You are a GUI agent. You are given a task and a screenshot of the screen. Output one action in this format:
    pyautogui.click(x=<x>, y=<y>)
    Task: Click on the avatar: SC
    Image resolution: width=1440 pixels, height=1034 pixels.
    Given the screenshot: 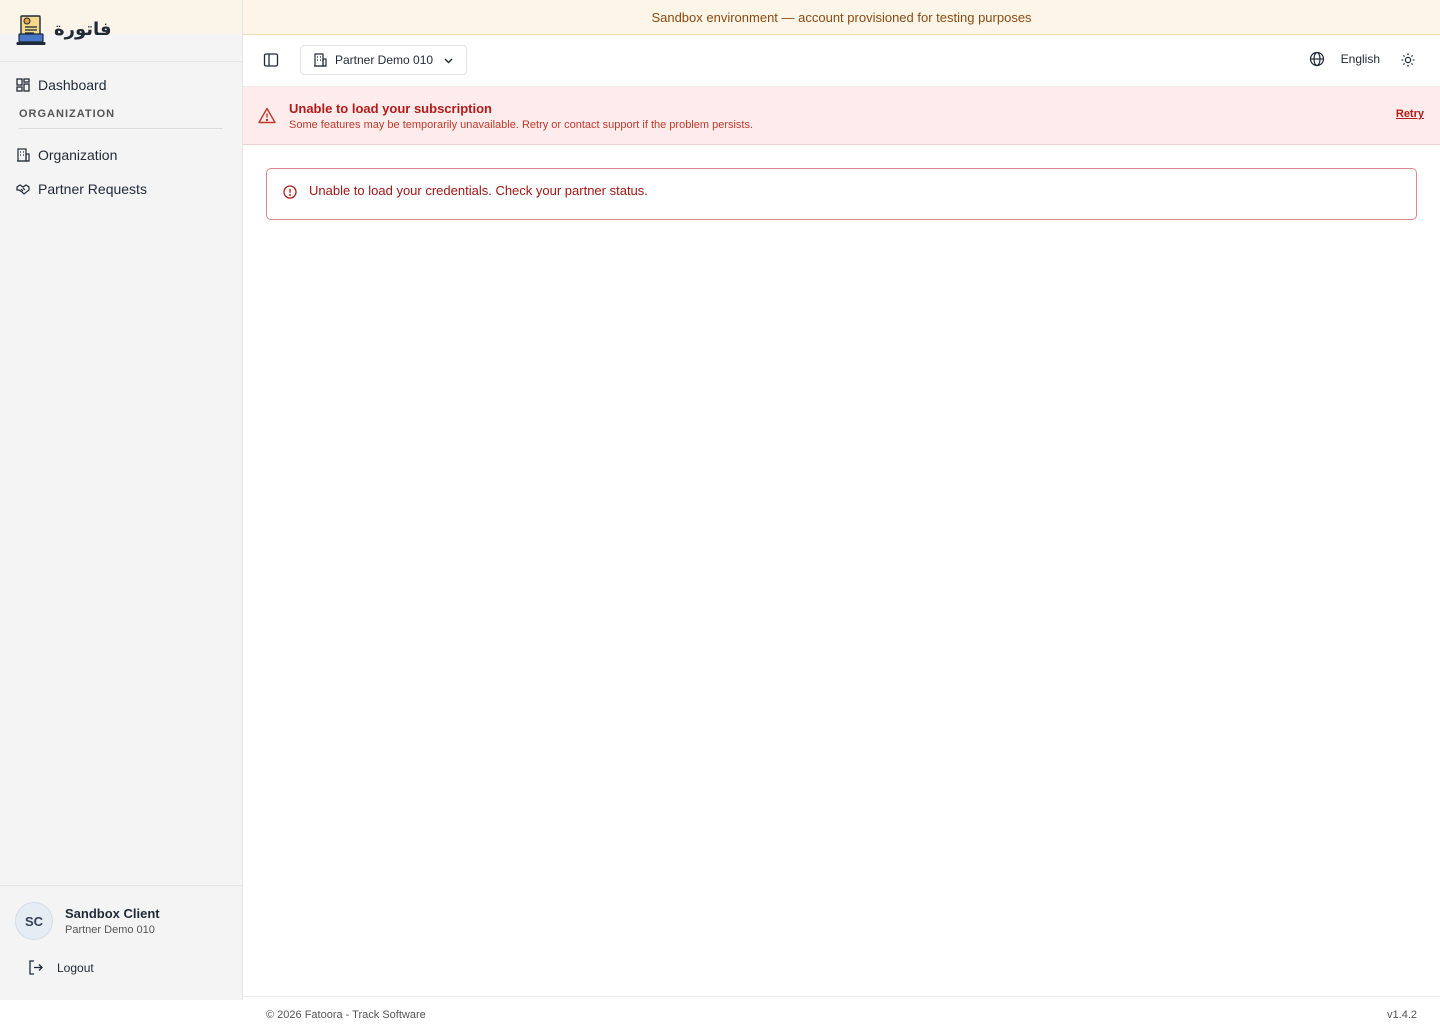 What is the action you would take?
    pyautogui.click(x=34, y=921)
    